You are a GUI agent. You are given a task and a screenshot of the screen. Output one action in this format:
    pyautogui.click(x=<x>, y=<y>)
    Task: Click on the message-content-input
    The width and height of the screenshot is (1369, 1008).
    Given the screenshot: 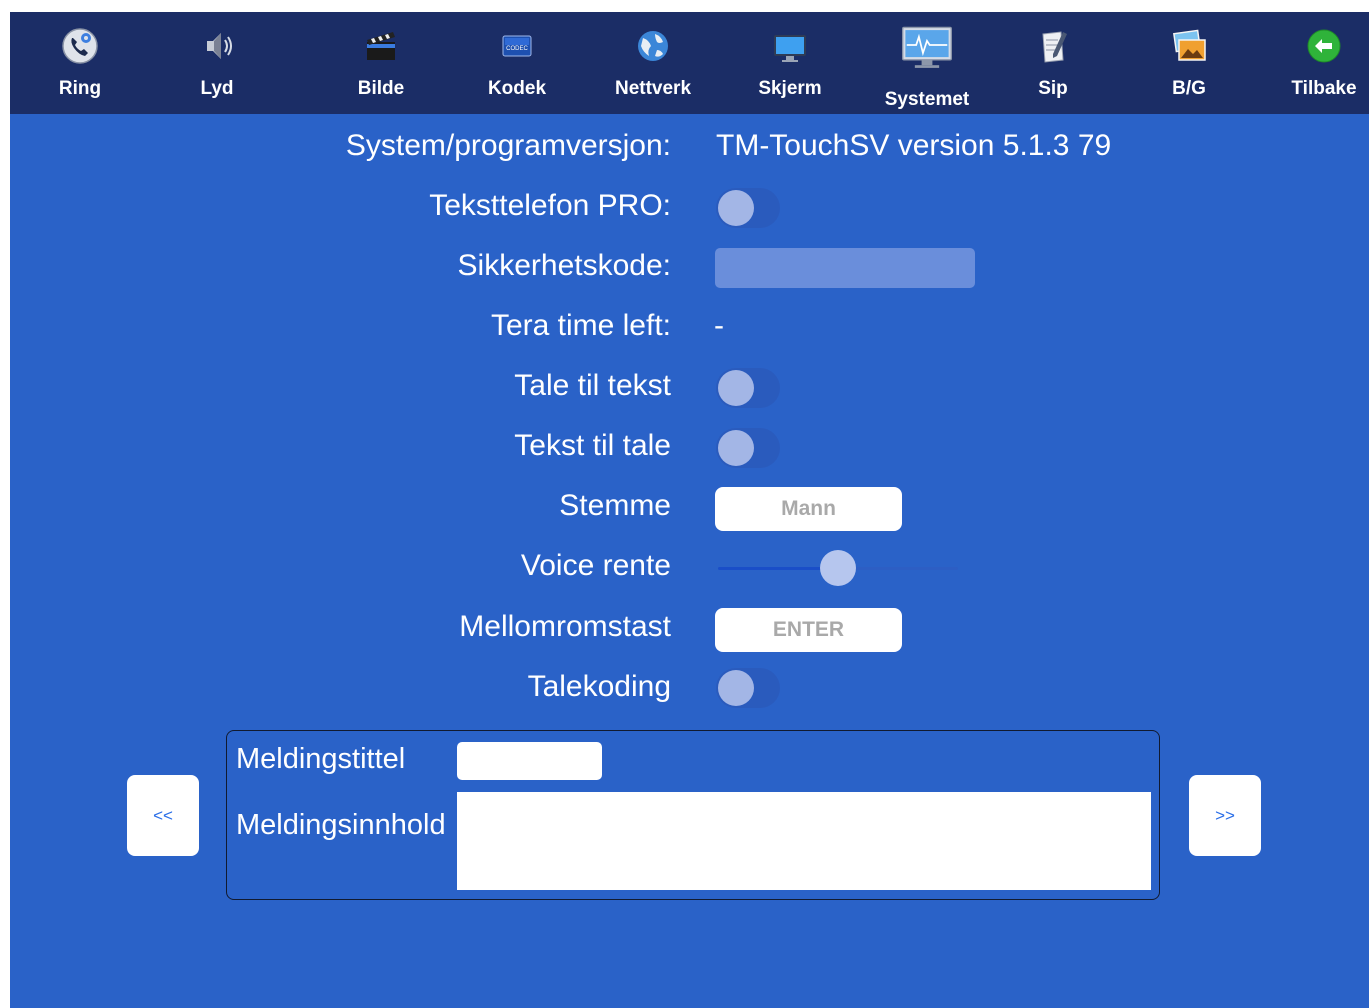 What is the action you would take?
    pyautogui.click(x=804, y=841)
    